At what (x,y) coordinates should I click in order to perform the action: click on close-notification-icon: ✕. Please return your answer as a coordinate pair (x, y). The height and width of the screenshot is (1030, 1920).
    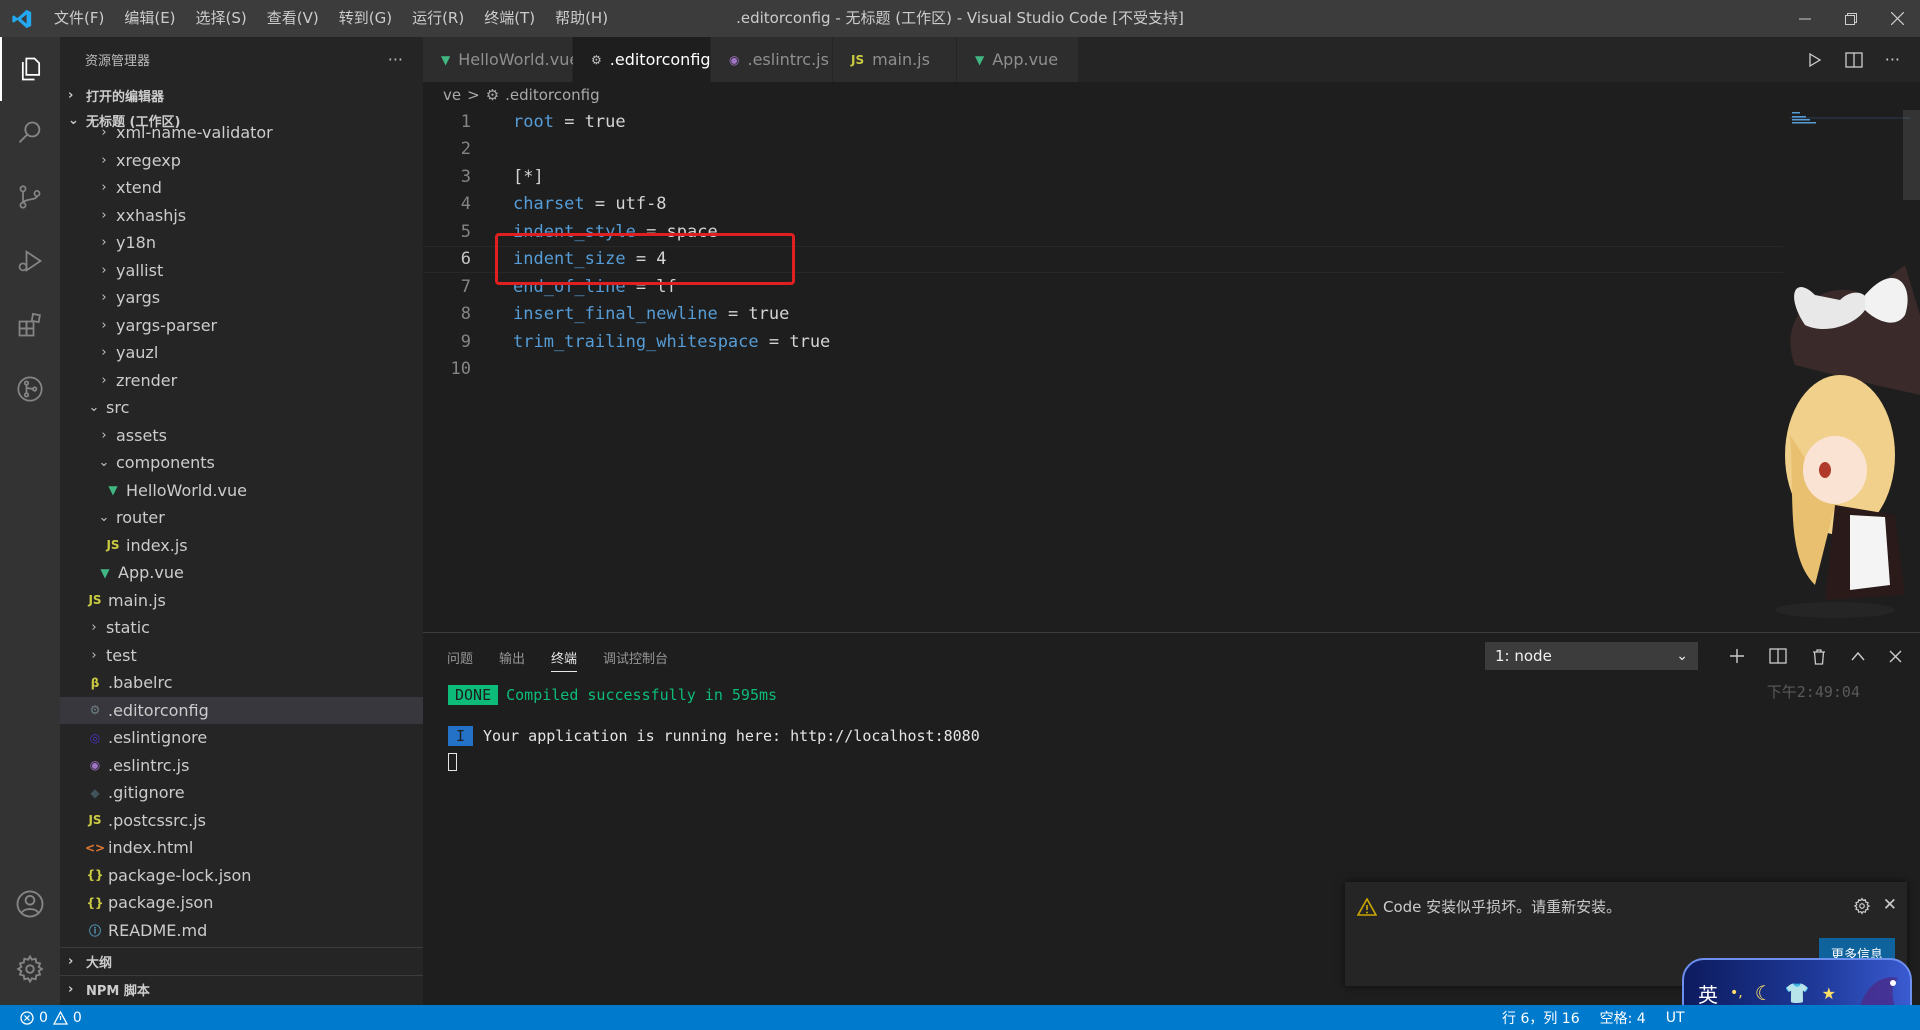
    Looking at the image, I should click on (1890, 905).